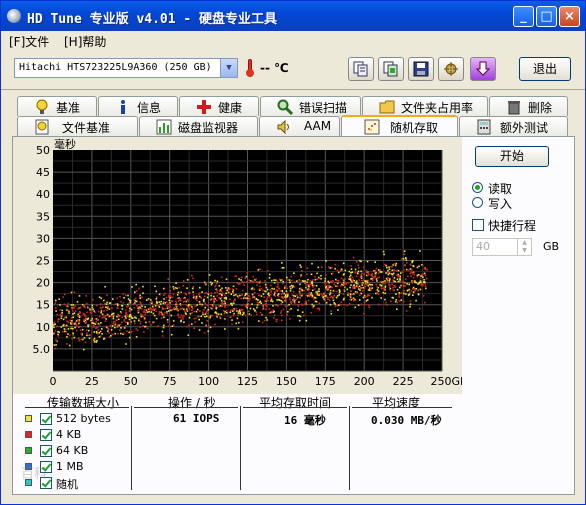  What do you see at coordinates (72, 450) in the screenshot?
I see `row-label-64kb: 64 KB` at bounding box center [72, 450].